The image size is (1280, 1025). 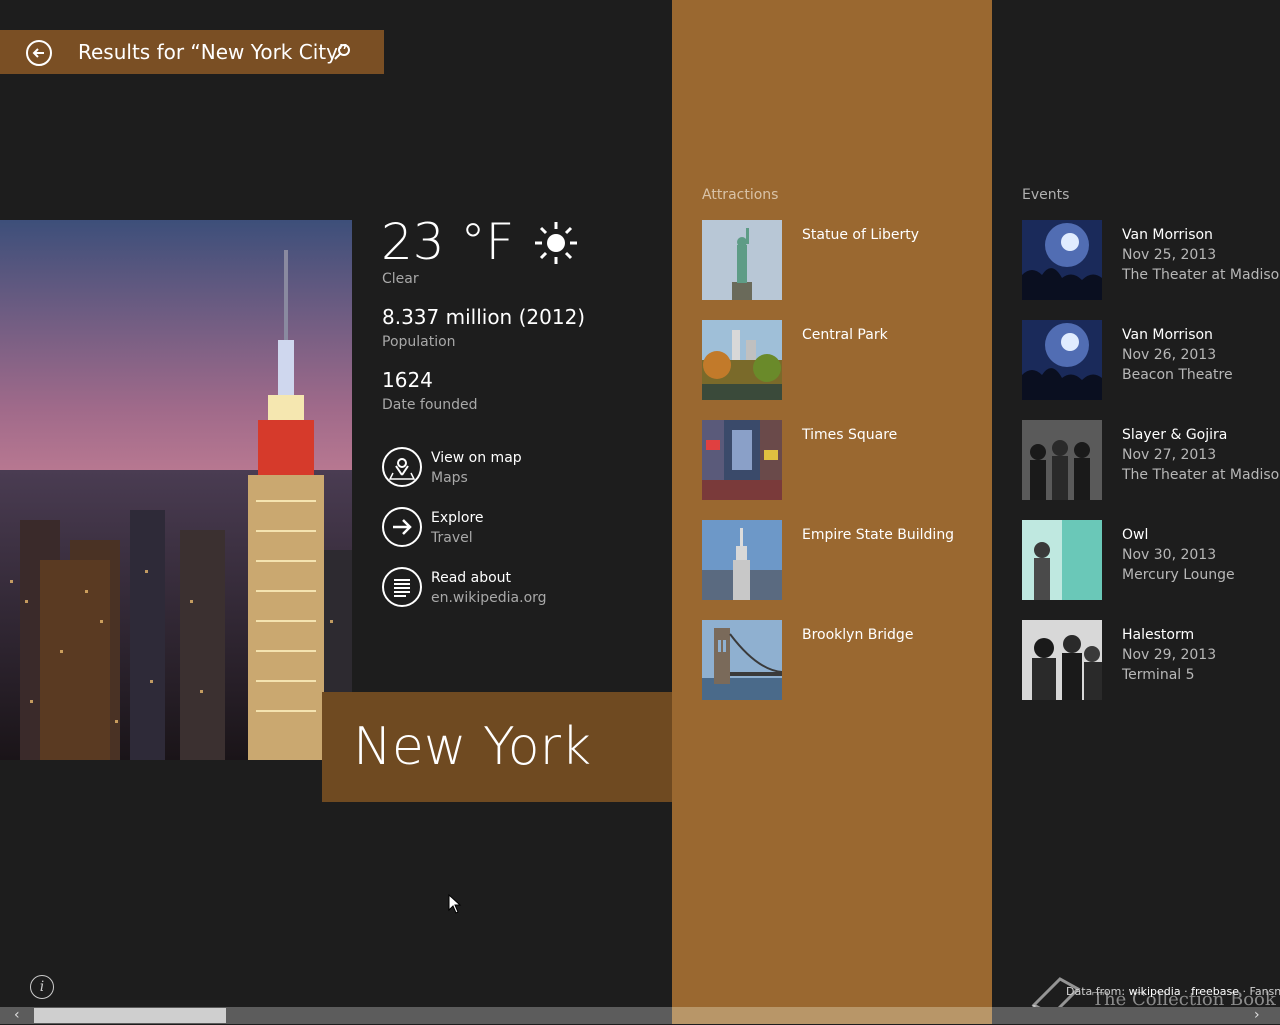 I want to click on population-label: Population, so click(x=419, y=342).